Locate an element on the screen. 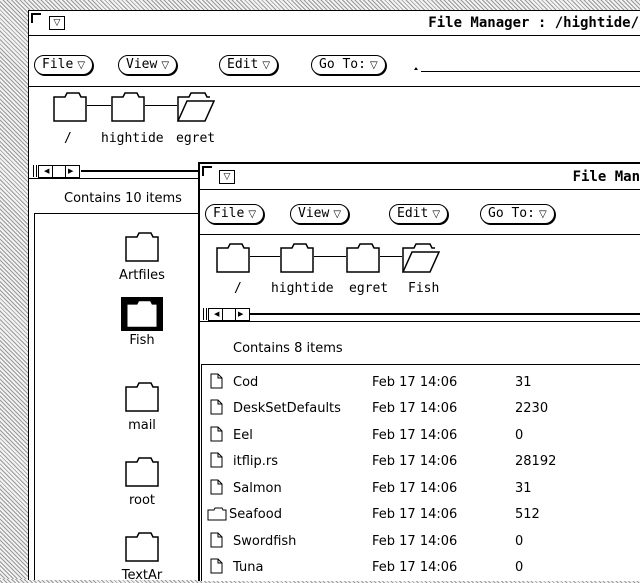  front-window-title: File Man is located at coordinates (606, 177).